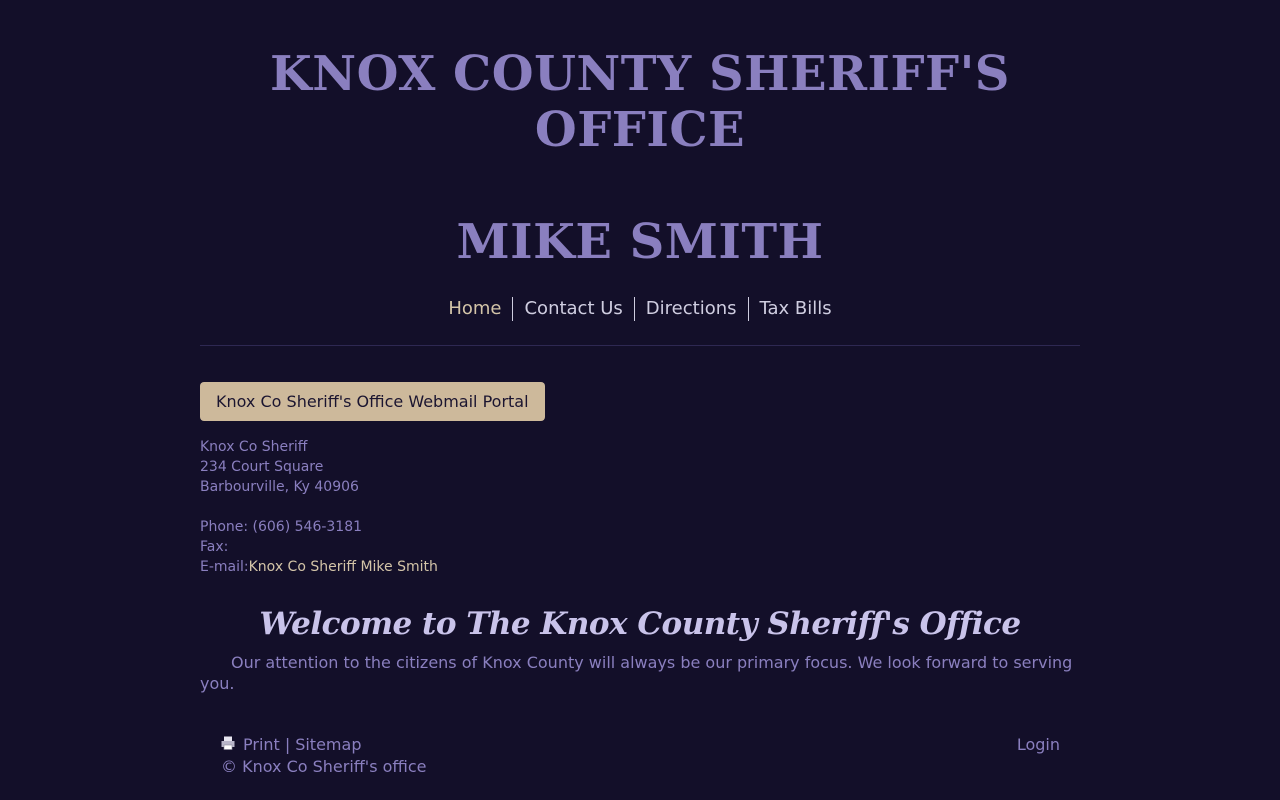  I want to click on webmail-portal-button: Knox Co Sheriff's Office Webmail Portal, so click(372, 401).